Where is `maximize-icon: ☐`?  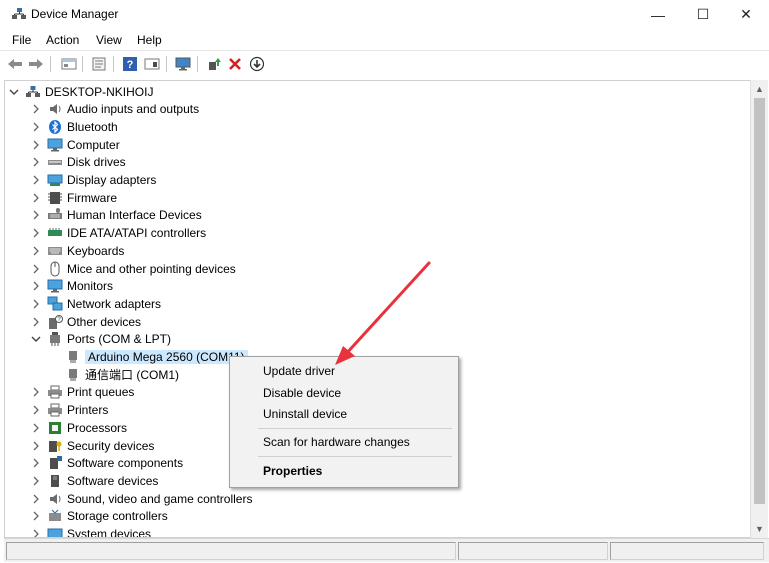 maximize-icon: ☐ is located at coordinates (703, 14).